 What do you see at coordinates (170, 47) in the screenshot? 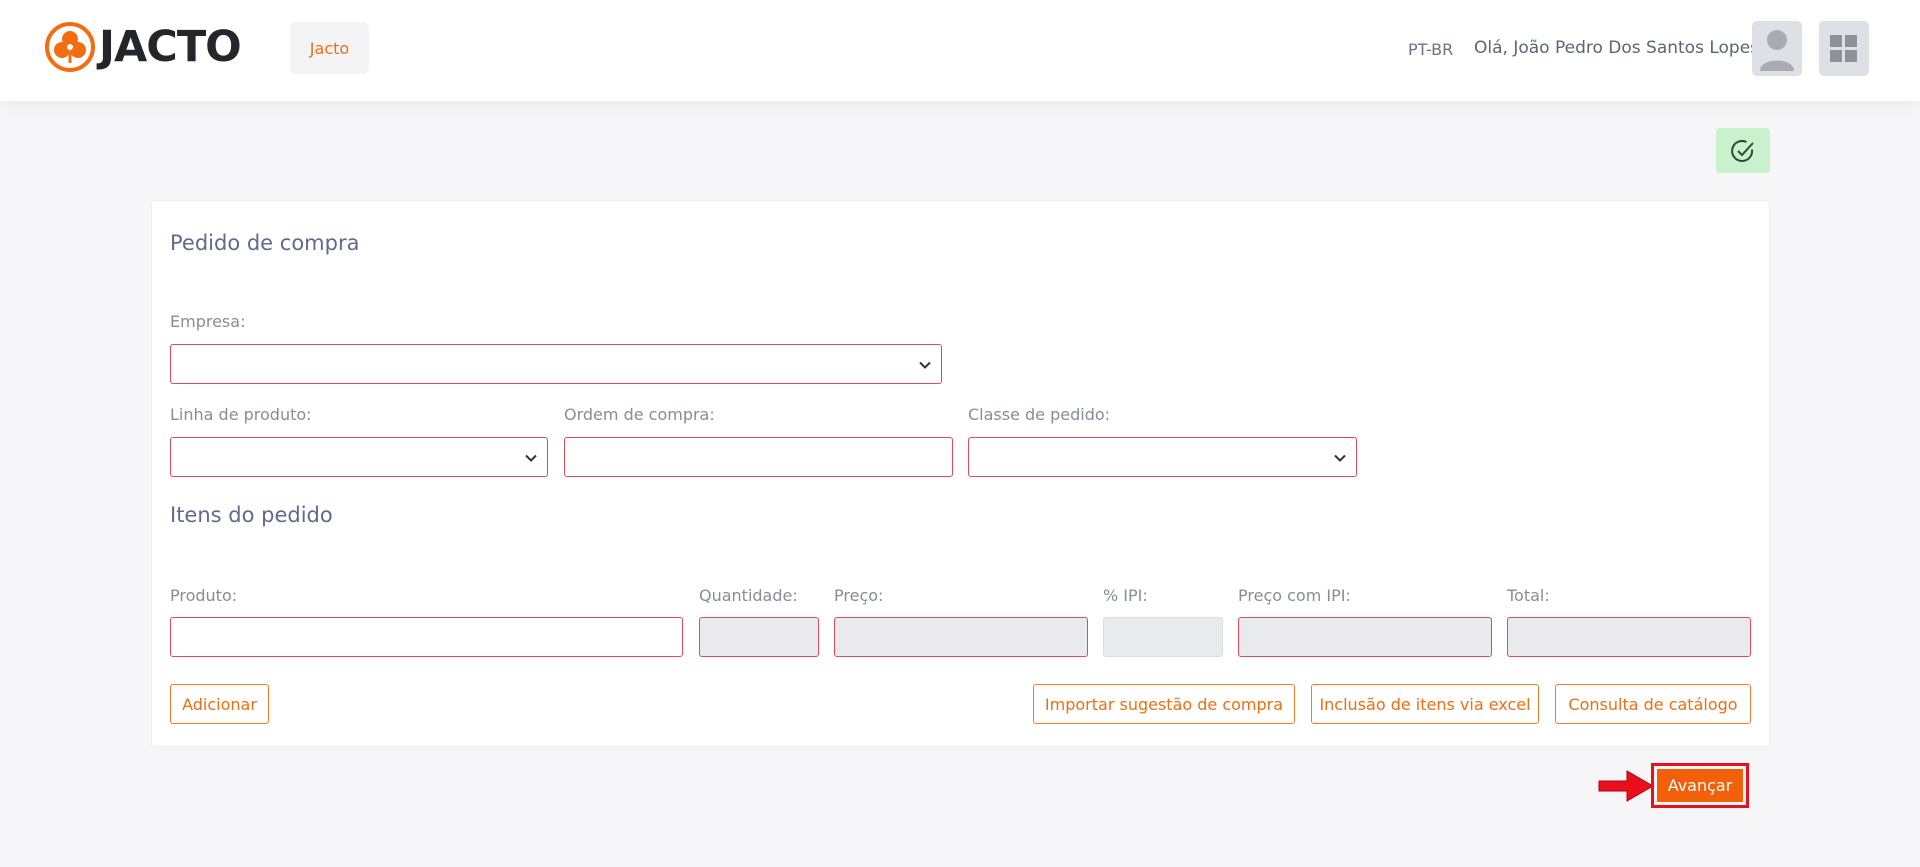
I see `logo-text: JACTO` at bounding box center [170, 47].